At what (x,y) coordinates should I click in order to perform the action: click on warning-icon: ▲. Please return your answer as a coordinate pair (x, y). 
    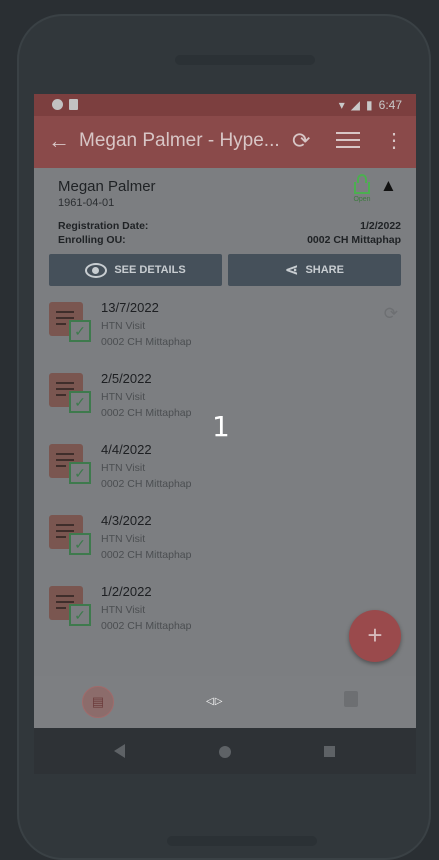
    Looking at the image, I should click on (388, 186).